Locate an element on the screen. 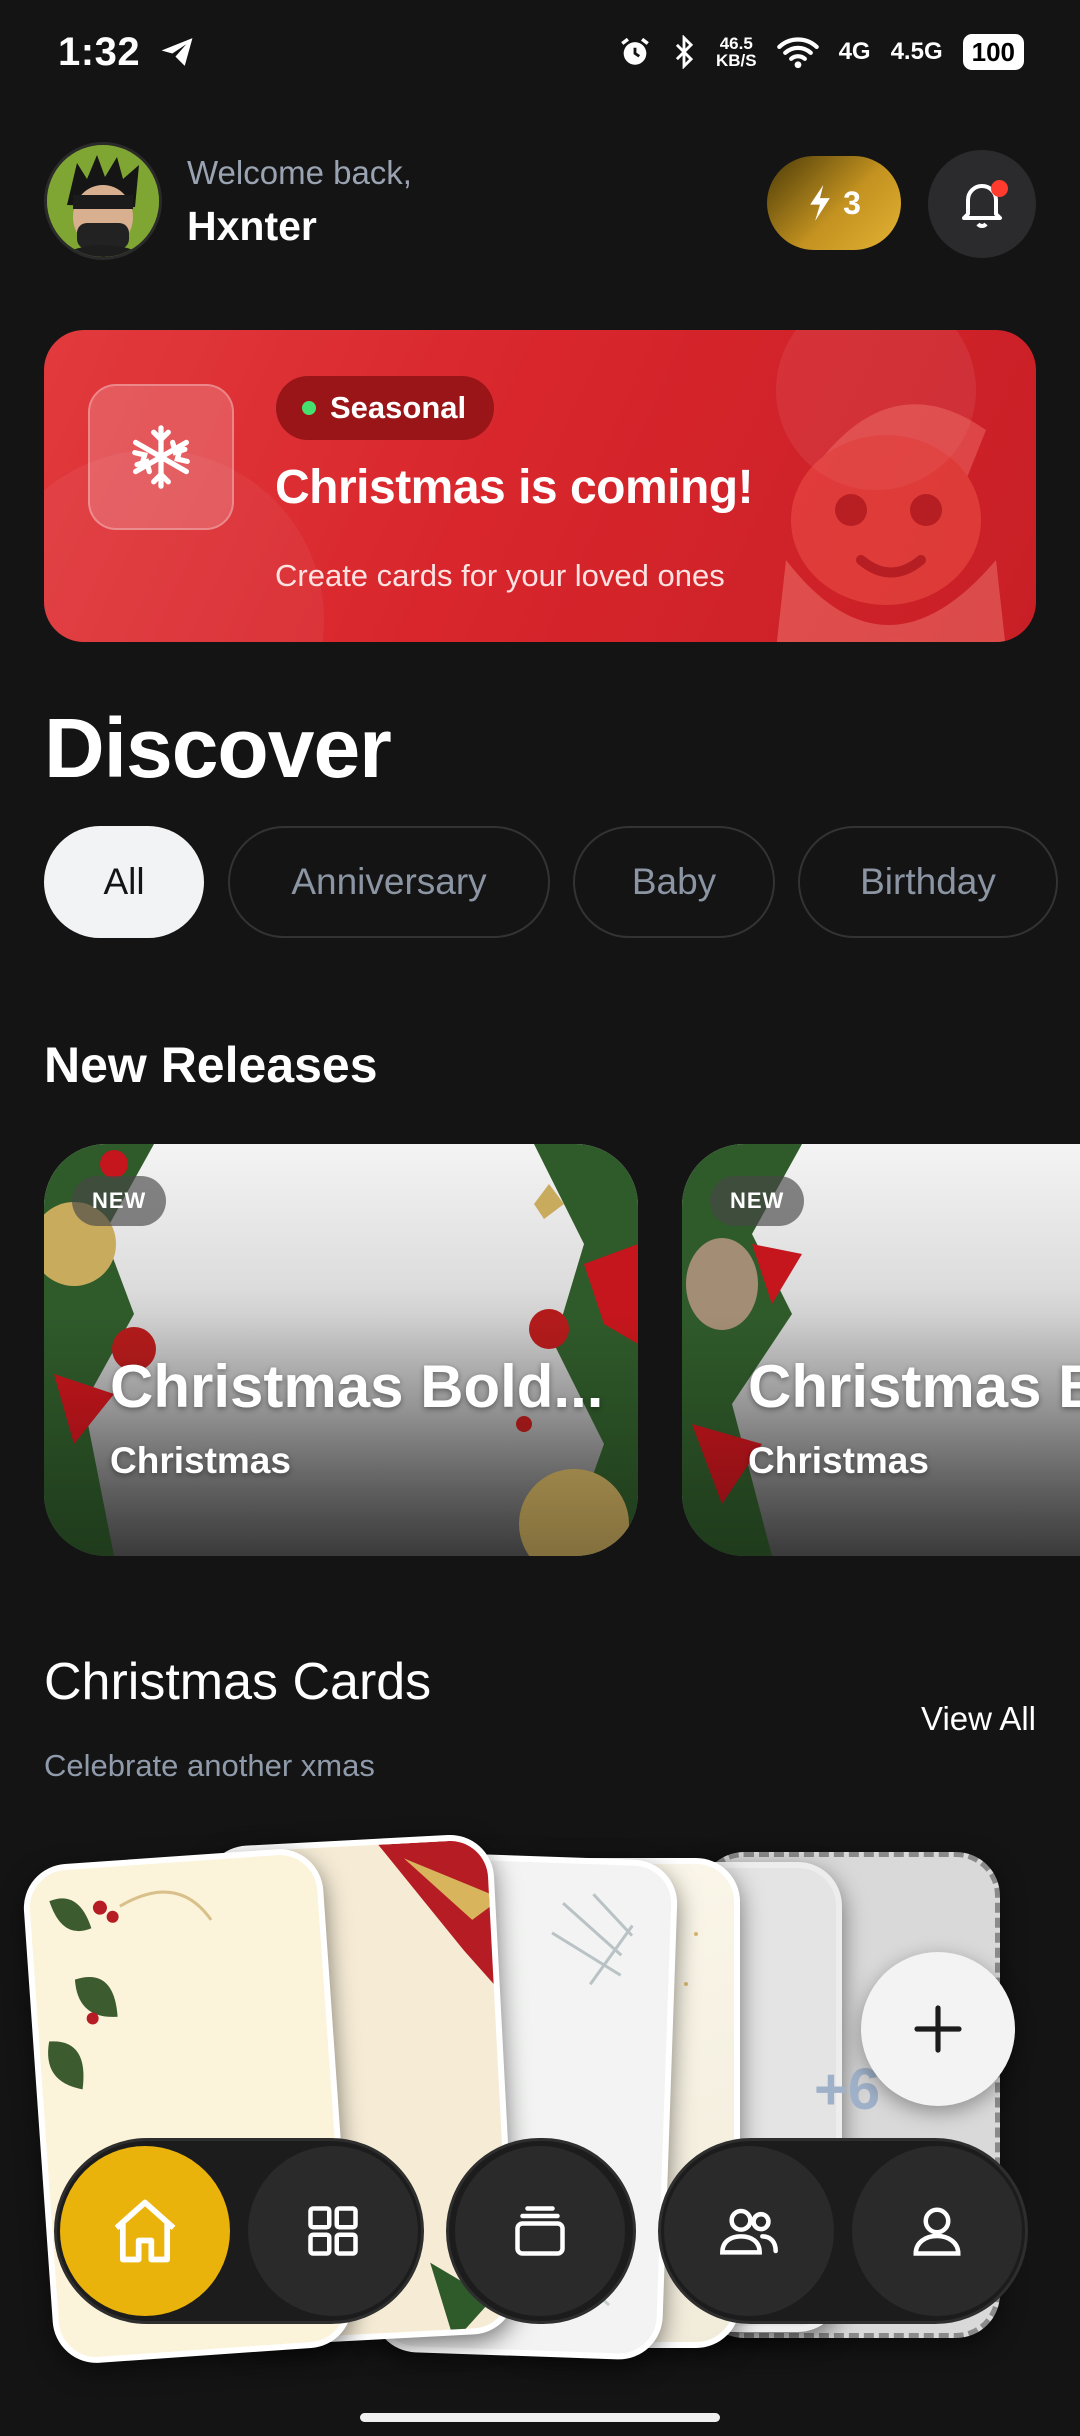 This screenshot has width=1080, height=2436. nav-people is located at coordinates (749, 2231).